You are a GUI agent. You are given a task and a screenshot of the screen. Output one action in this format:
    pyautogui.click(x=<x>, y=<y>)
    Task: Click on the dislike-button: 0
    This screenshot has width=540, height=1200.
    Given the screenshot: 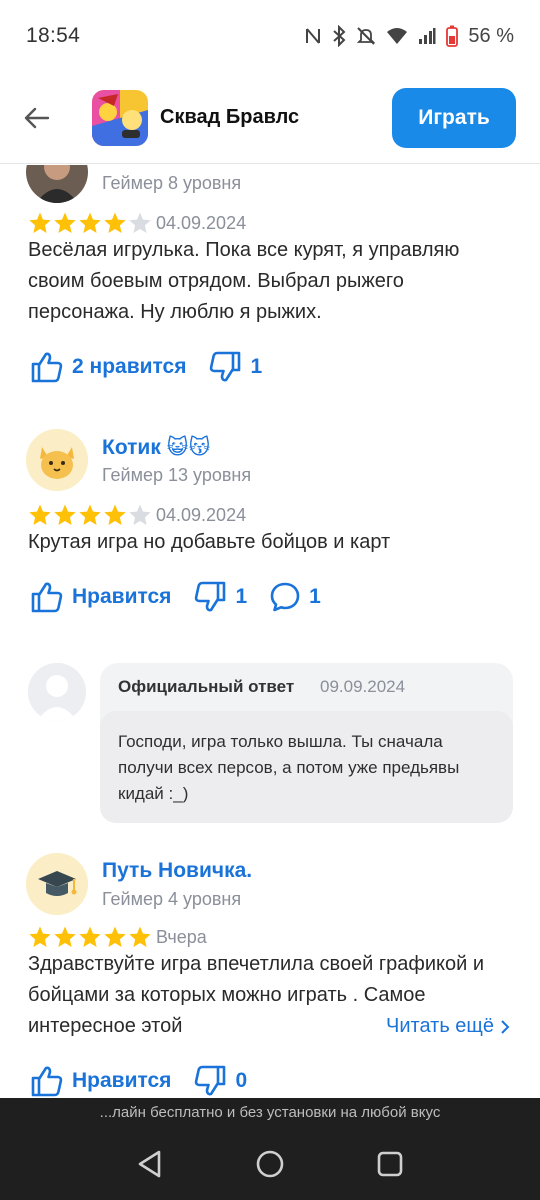 What is the action you would take?
    pyautogui.click(x=220, y=1081)
    